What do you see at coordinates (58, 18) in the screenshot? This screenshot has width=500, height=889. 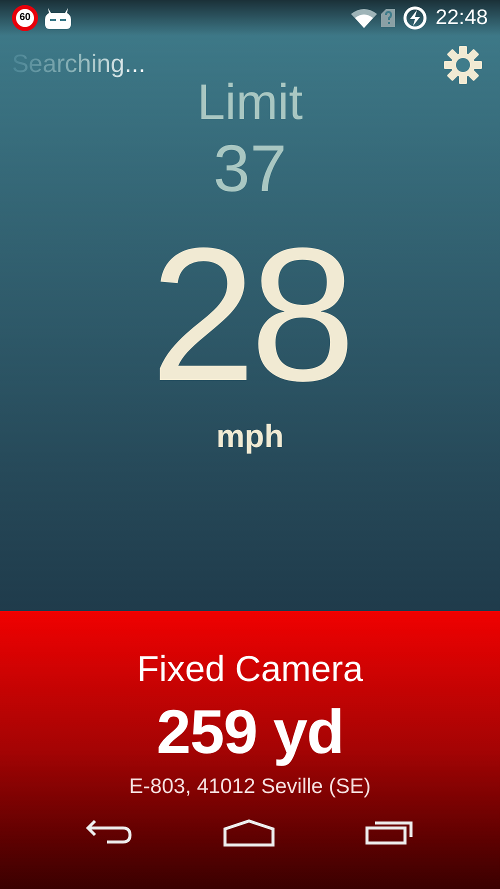 I see `robot-icon` at bounding box center [58, 18].